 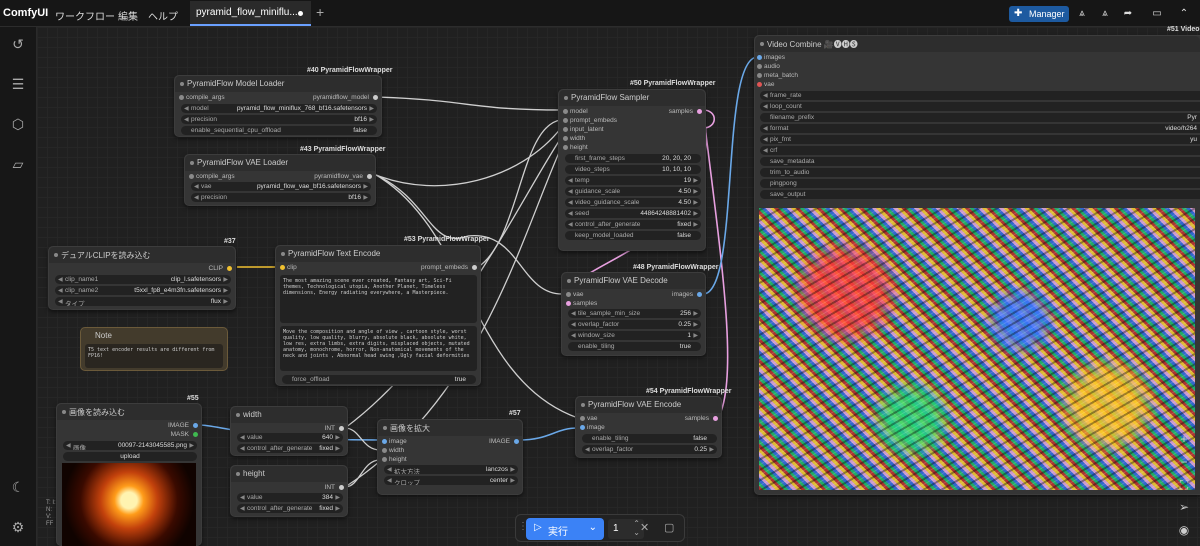 I want to click on widget-frame-rate: ◀ frame_rate, so click(x=980, y=95).